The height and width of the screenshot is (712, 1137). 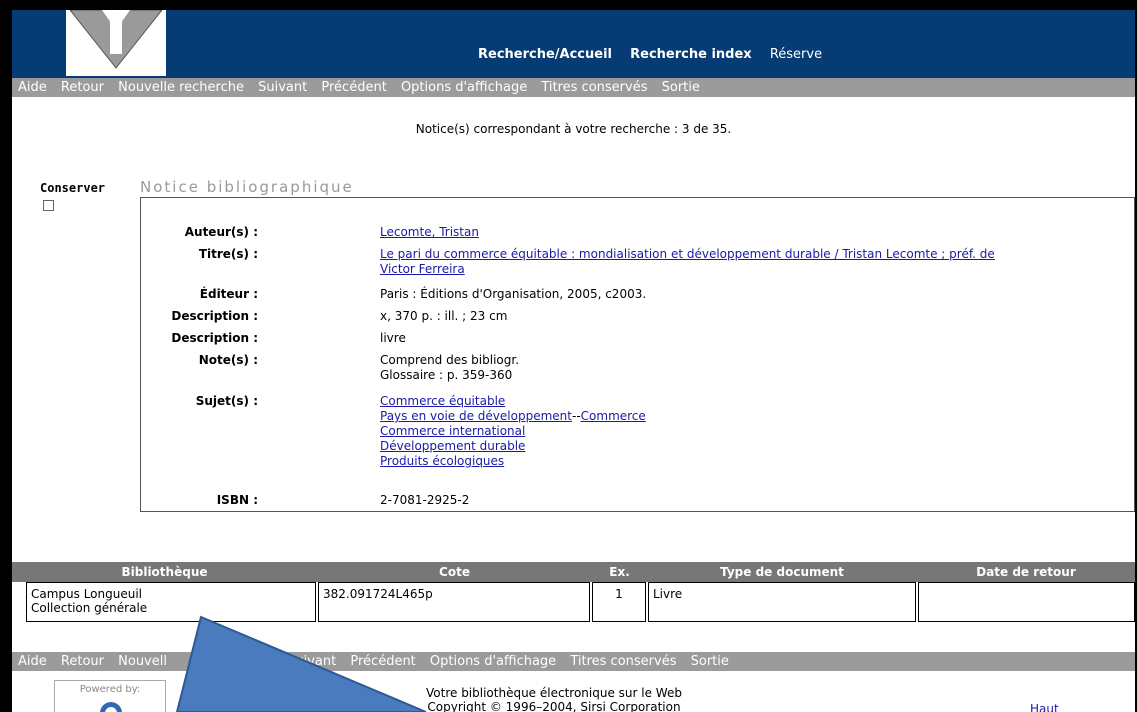 I want to click on description-label: Description :, so click(x=214, y=316).